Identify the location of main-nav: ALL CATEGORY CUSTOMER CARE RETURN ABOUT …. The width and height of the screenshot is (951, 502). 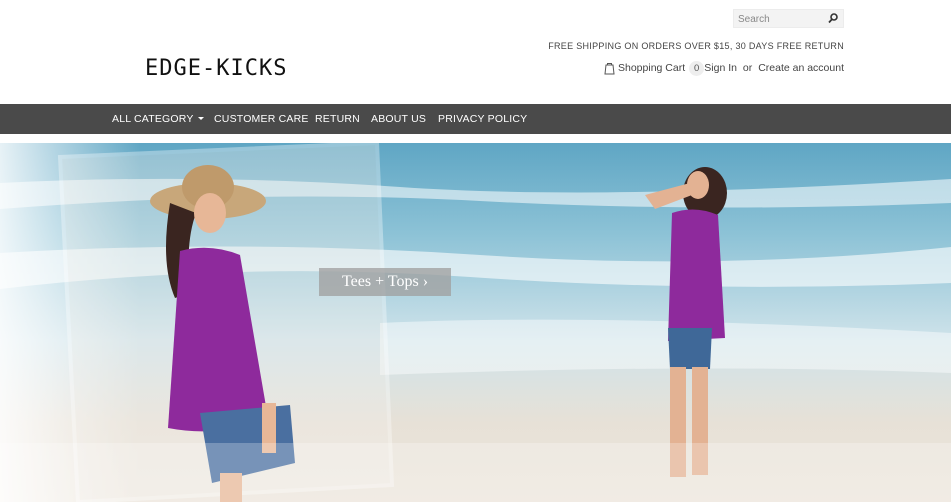
(475, 119).